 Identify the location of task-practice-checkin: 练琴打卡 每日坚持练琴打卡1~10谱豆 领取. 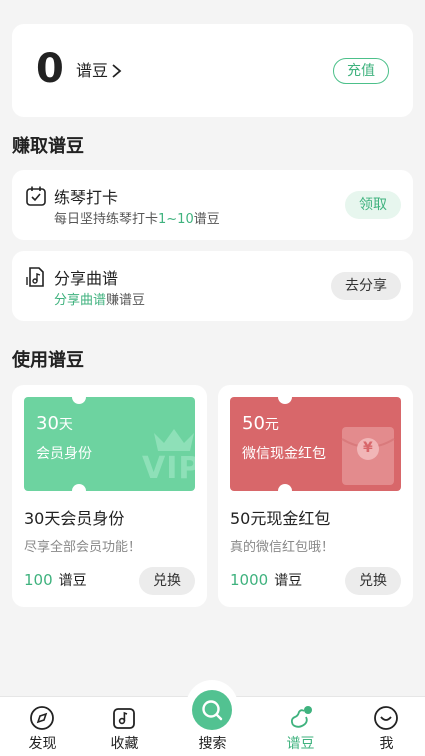
(212, 205).